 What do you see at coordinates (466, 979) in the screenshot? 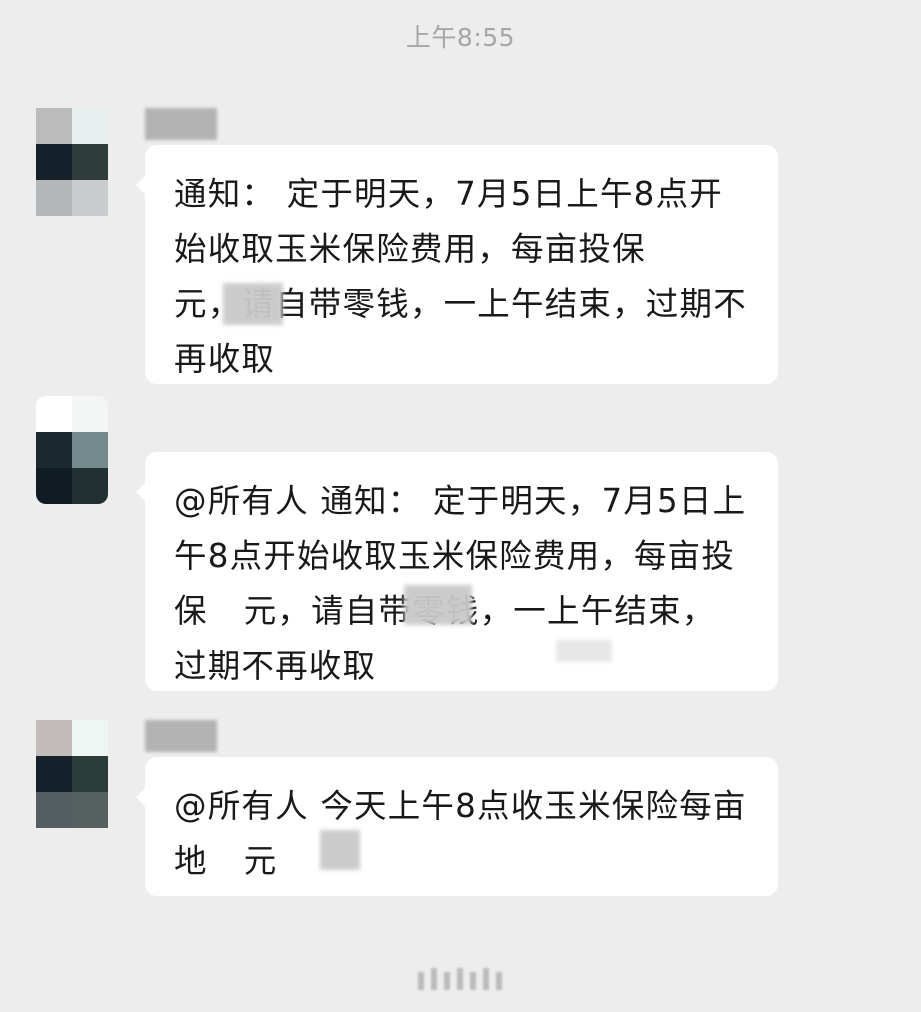
I see `home-indicator` at bounding box center [466, 979].